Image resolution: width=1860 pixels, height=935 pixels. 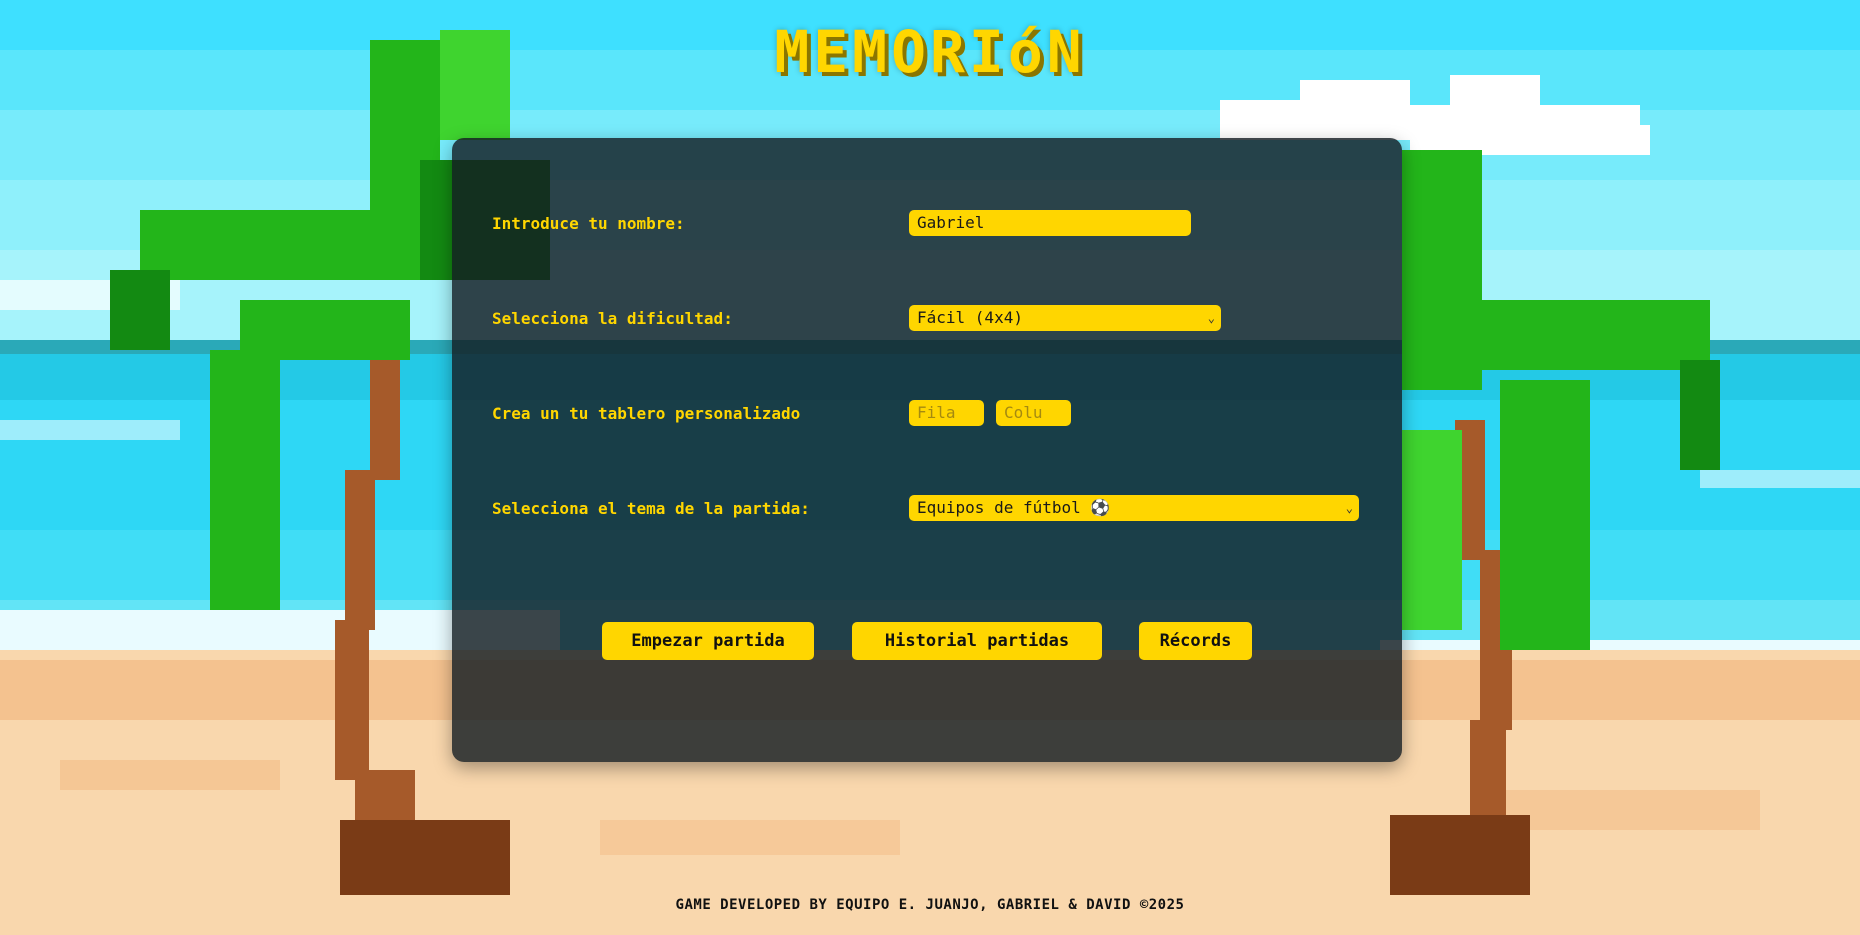 What do you see at coordinates (708, 641) in the screenshot?
I see `start-game-button: Empezar partida` at bounding box center [708, 641].